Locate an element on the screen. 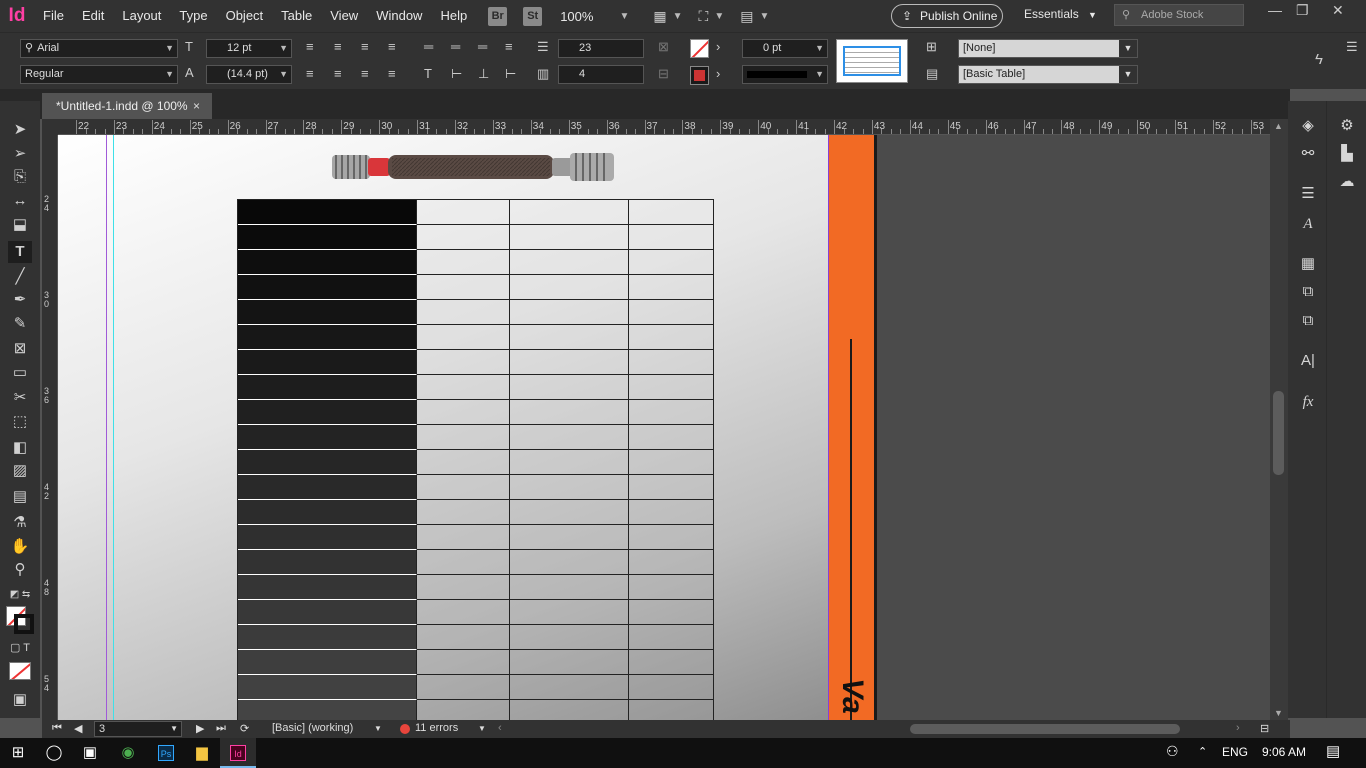 Image resolution: width=1366 pixels, height=768 pixels. stock-button: St is located at coordinates (533, 16).